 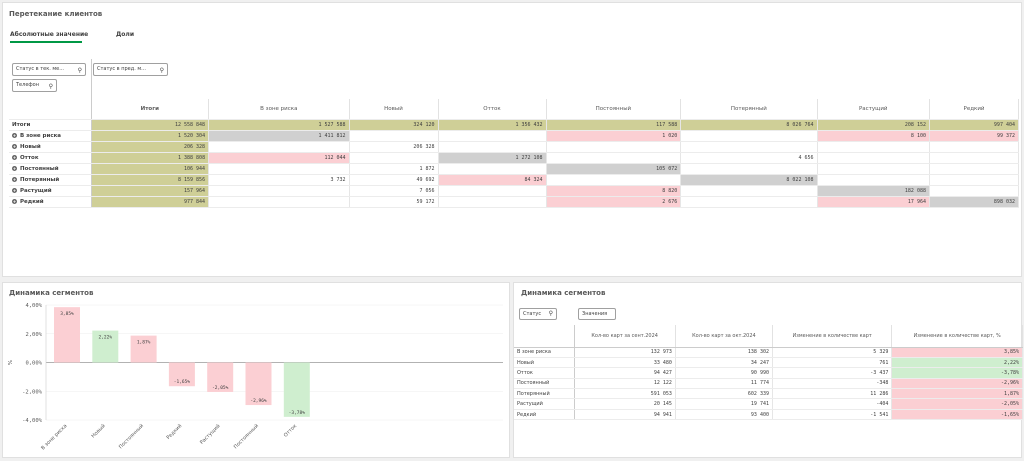 What do you see at coordinates (150, 180) in the screenshot?
I see `pivot-cell: 8 159 856` at bounding box center [150, 180].